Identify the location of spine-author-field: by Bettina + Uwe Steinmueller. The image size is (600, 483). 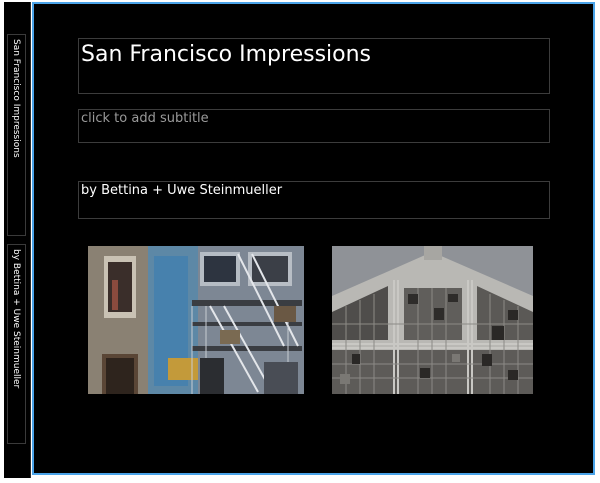
(16, 344).